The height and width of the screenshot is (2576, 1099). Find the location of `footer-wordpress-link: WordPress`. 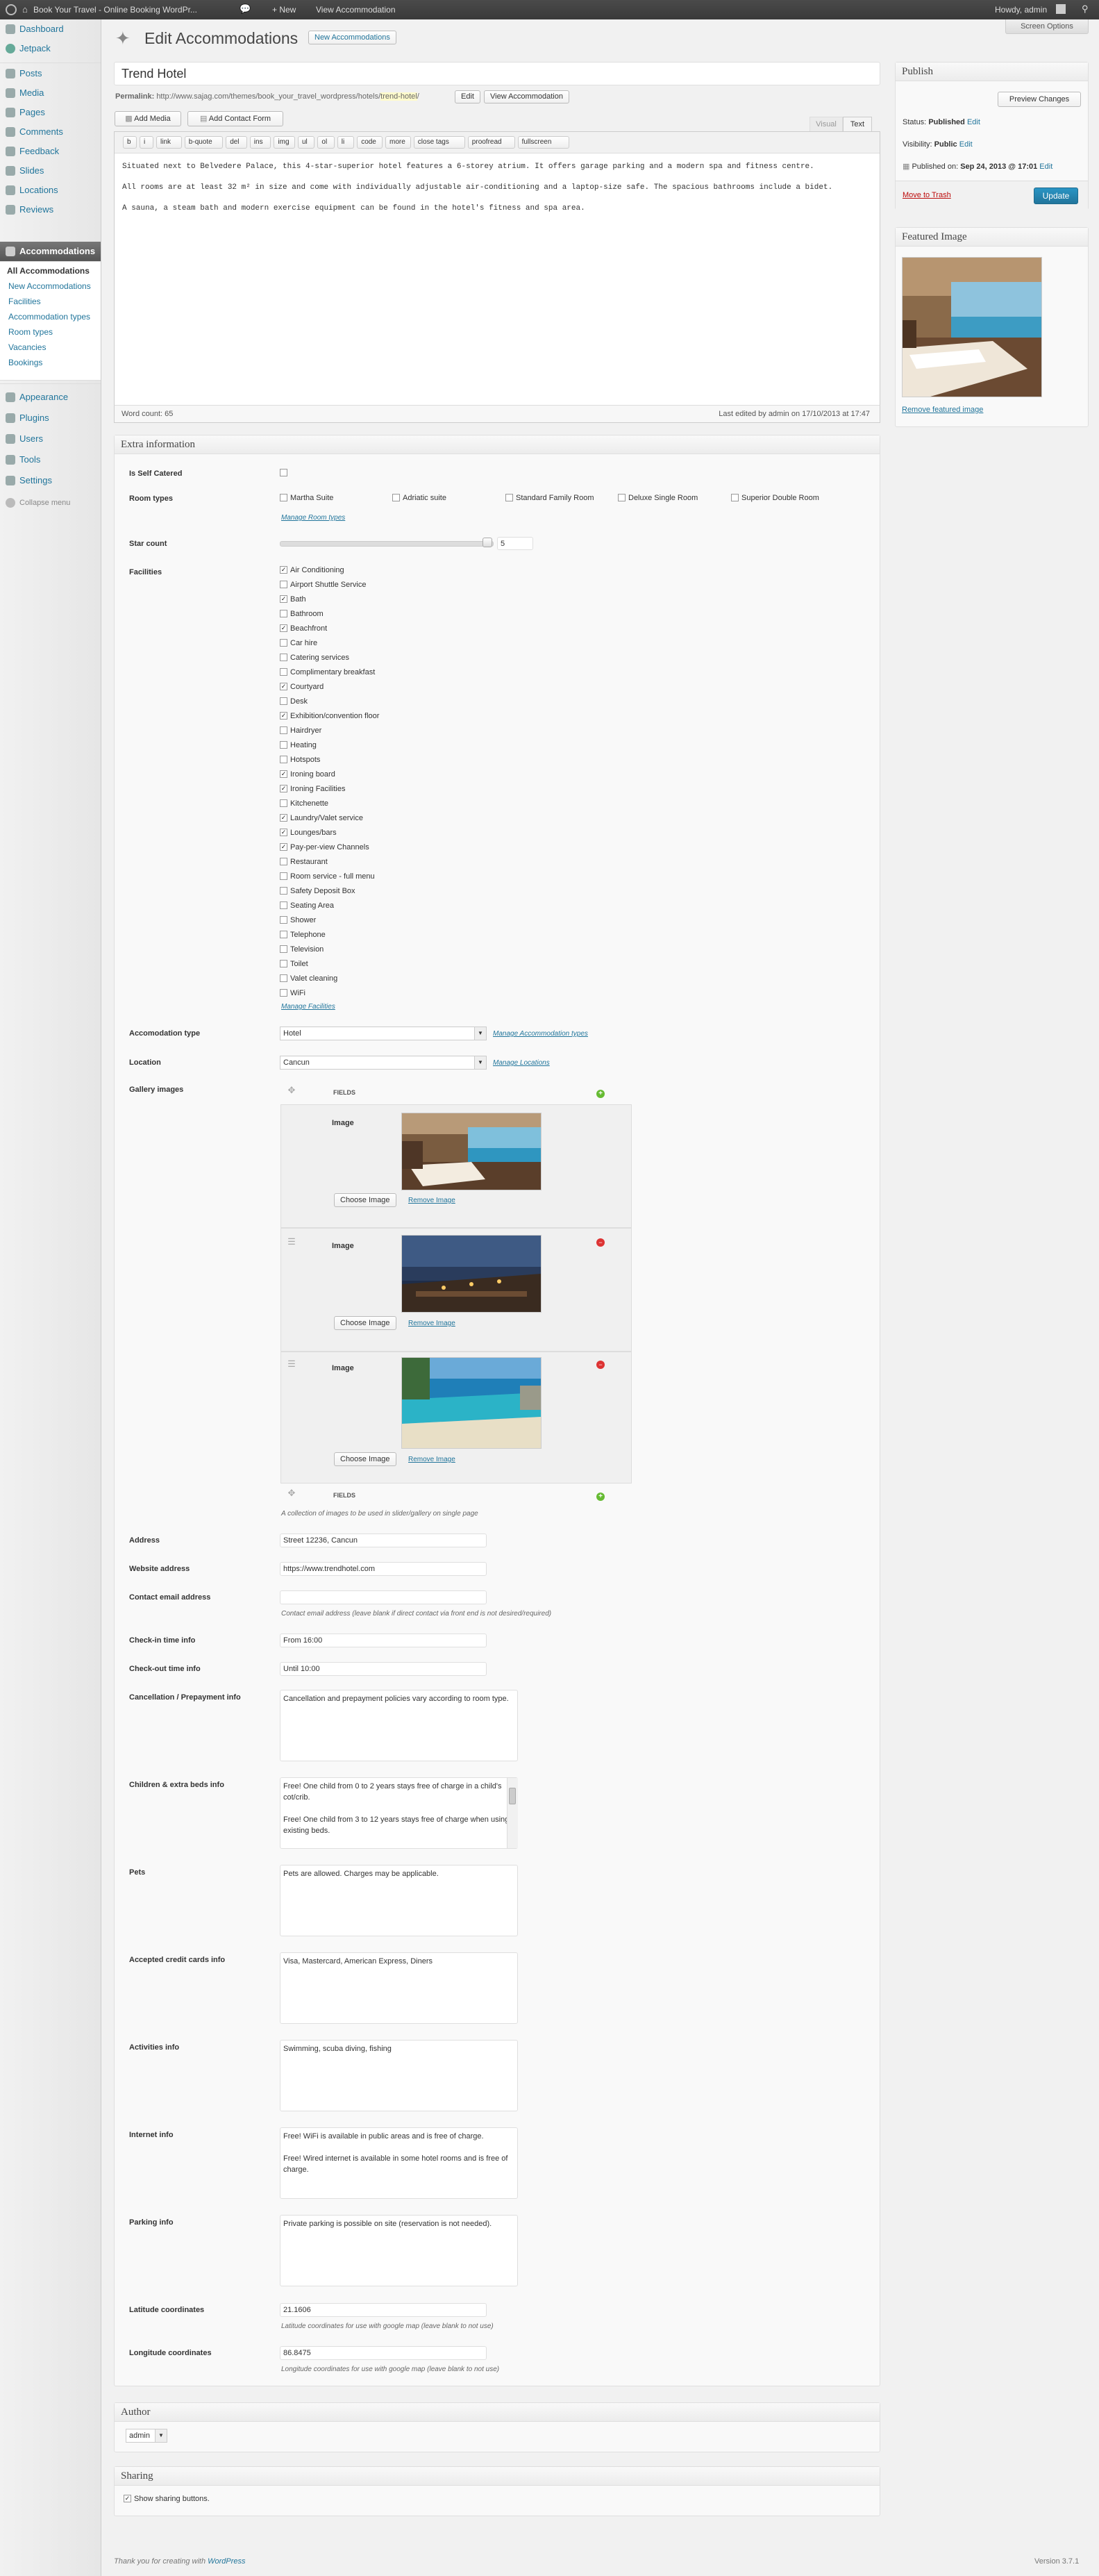

footer-wordpress-link: WordPress is located at coordinates (226, 2561).